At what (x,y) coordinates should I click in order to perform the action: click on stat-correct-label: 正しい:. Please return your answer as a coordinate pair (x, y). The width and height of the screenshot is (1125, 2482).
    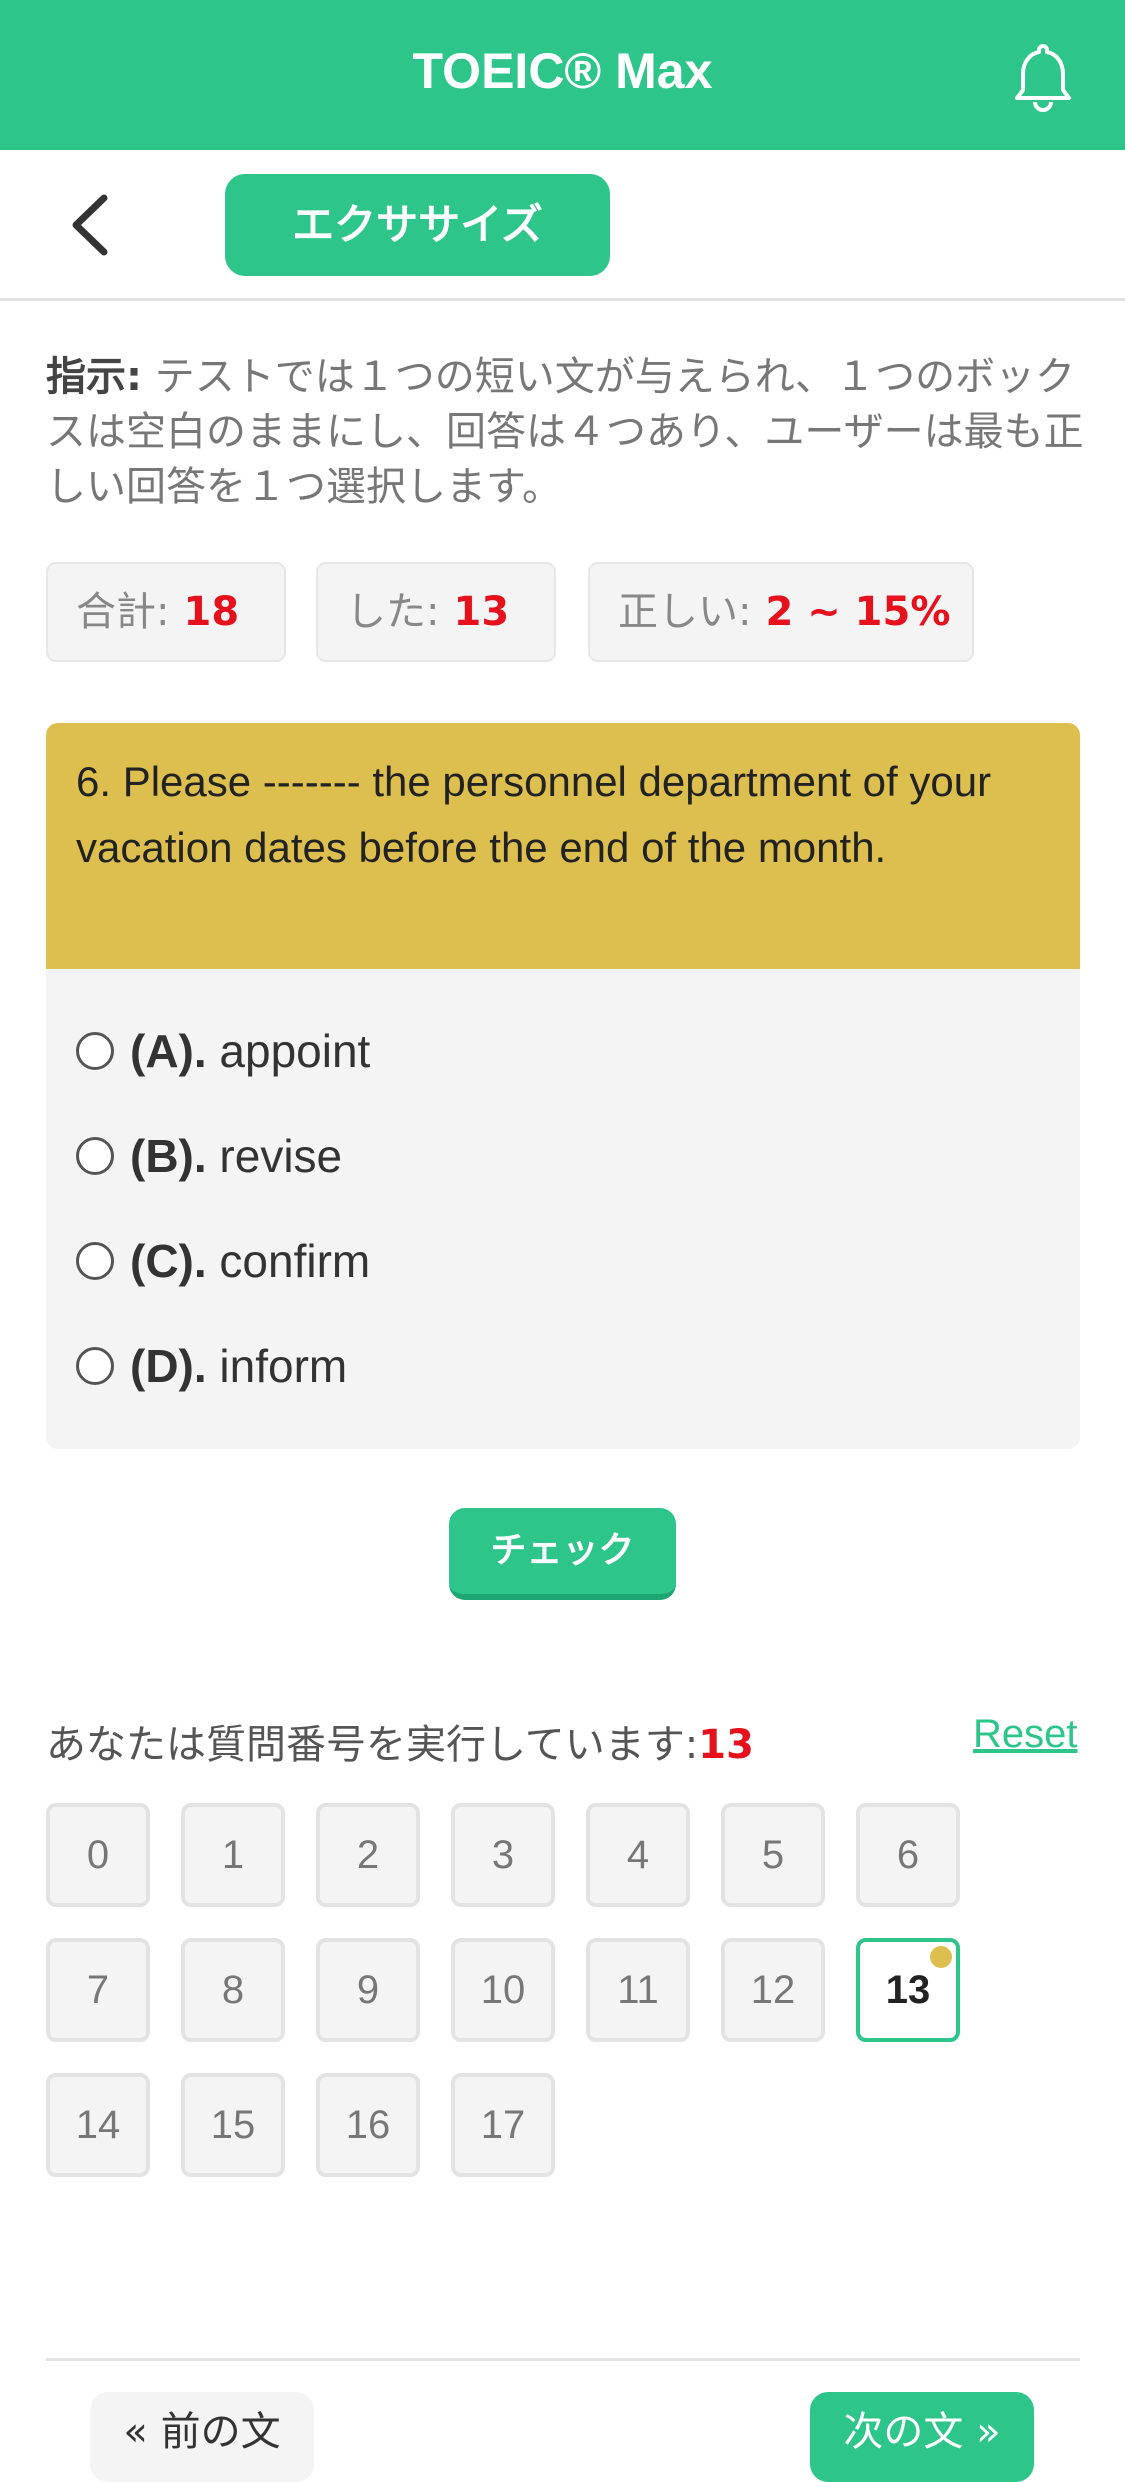
    Looking at the image, I should click on (685, 612).